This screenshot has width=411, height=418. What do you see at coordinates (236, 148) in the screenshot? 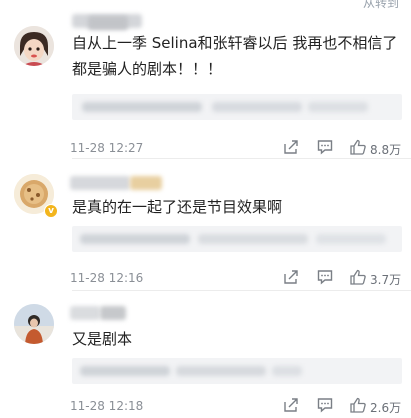
I see `comment-meta-row: 11-28 12:27 8.8万` at bounding box center [236, 148].